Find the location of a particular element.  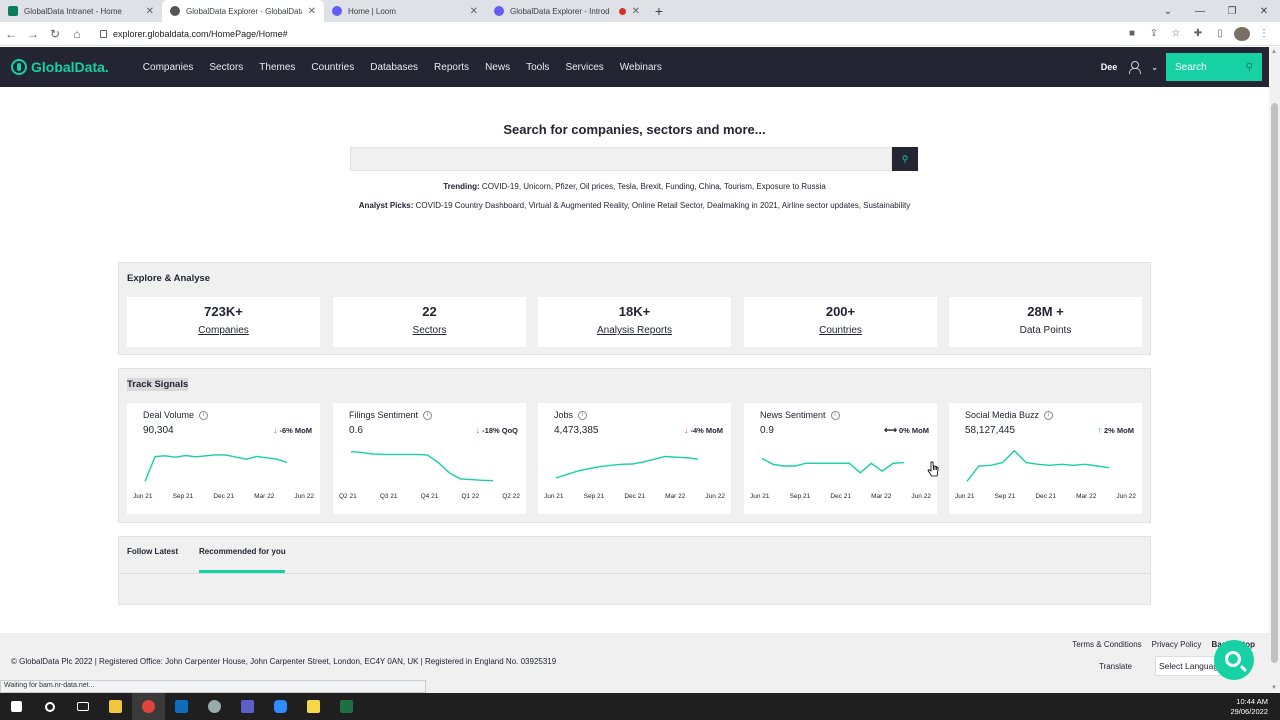

signal-title-row: News Sentiment i is located at coordinates (800, 415).